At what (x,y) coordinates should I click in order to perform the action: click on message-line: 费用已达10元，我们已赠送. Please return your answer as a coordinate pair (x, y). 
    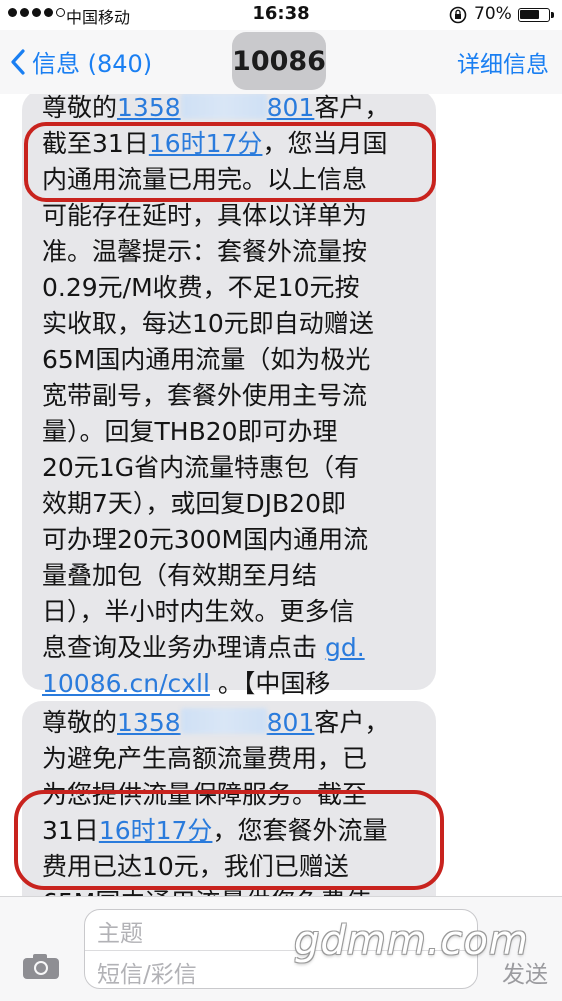
    Looking at the image, I should click on (195, 866).